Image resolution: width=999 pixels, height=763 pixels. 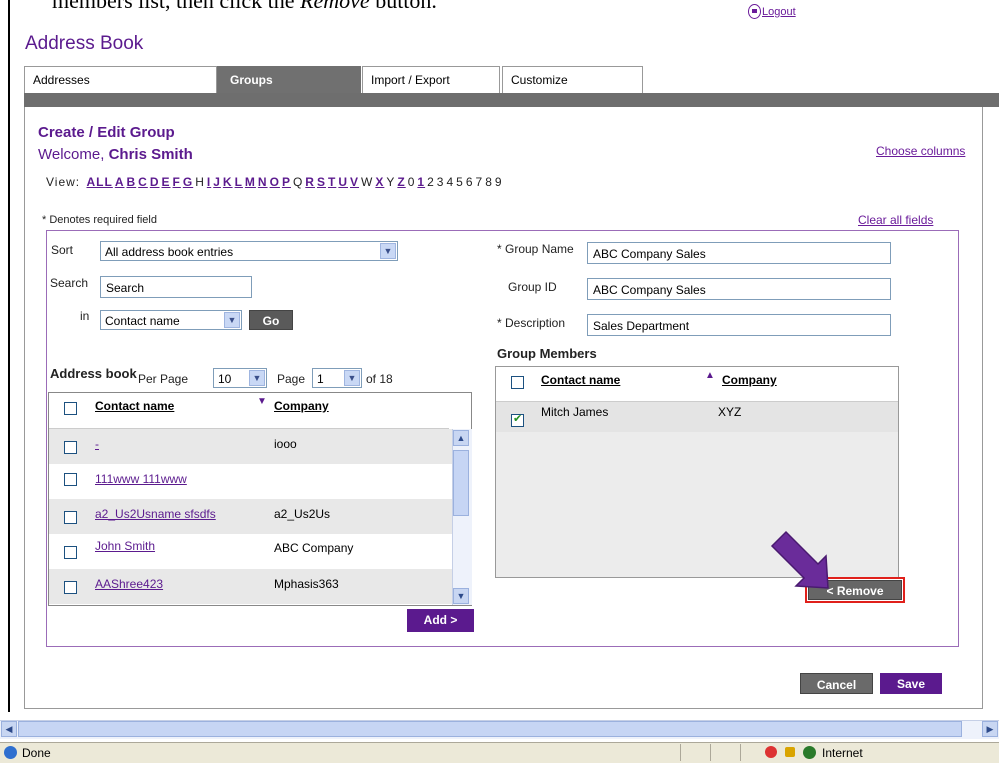 What do you see at coordinates (188, 182) in the screenshot?
I see `filter-g: G` at bounding box center [188, 182].